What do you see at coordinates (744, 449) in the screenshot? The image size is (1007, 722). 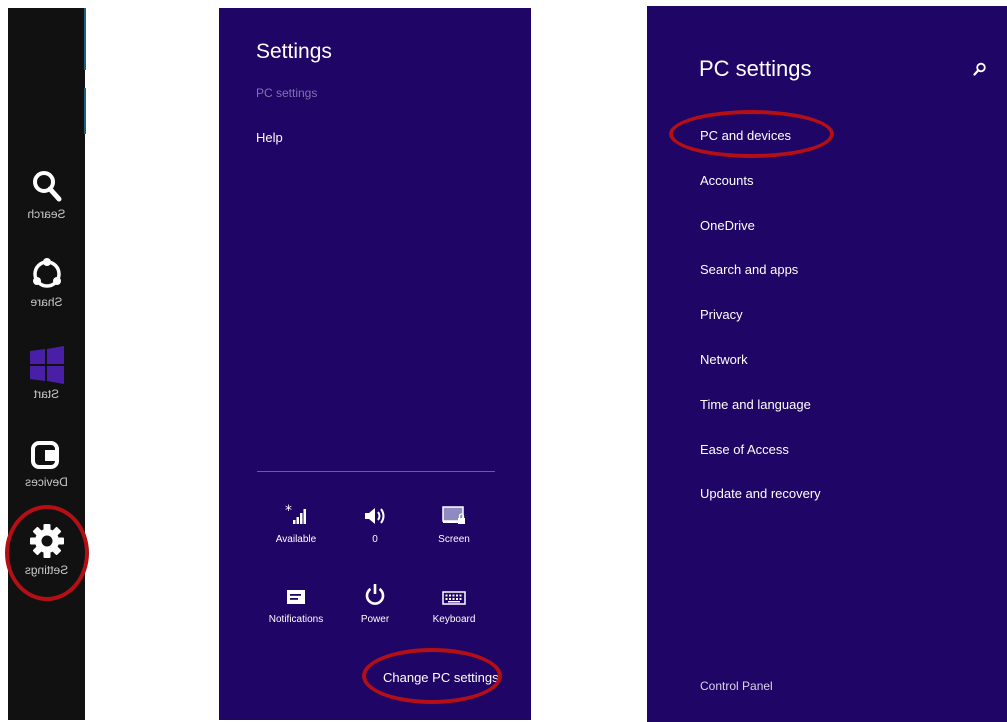 I see `nav-item-ease-of-access: Ease of Access` at bounding box center [744, 449].